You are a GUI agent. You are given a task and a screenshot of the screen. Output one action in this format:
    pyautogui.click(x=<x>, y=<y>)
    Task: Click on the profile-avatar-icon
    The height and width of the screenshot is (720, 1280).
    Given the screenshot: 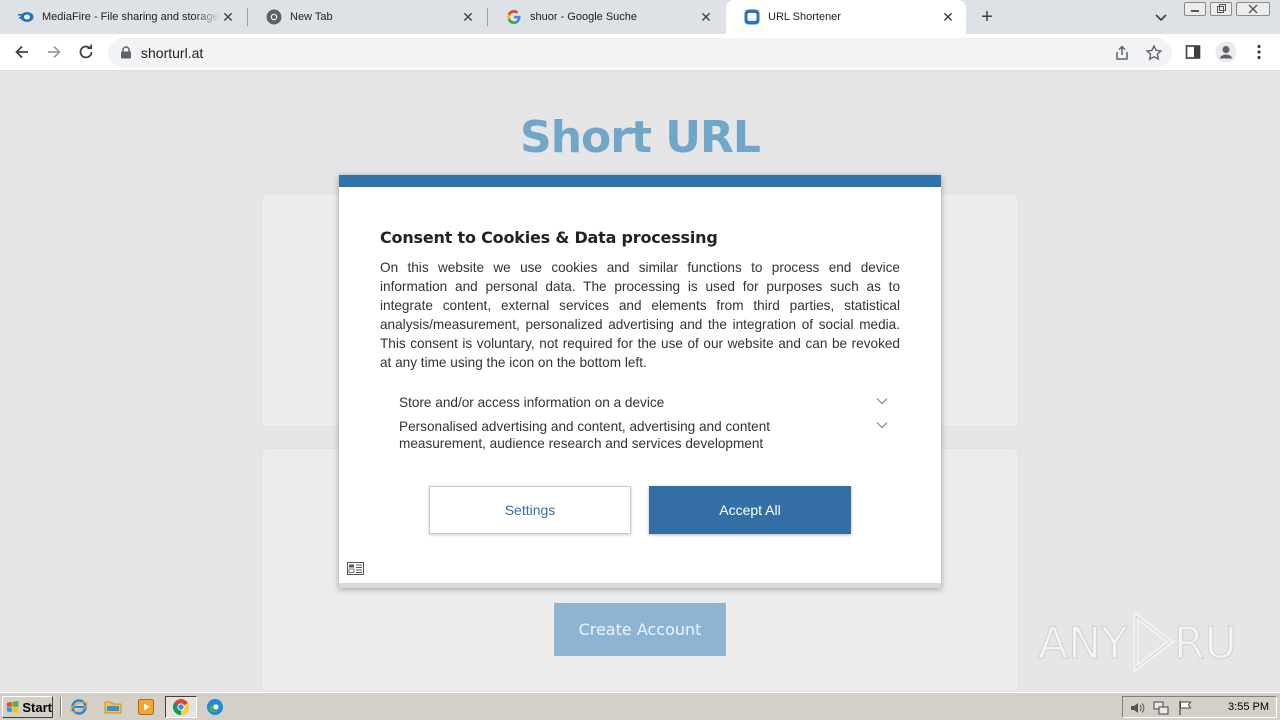 What is the action you would take?
    pyautogui.click(x=1226, y=52)
    